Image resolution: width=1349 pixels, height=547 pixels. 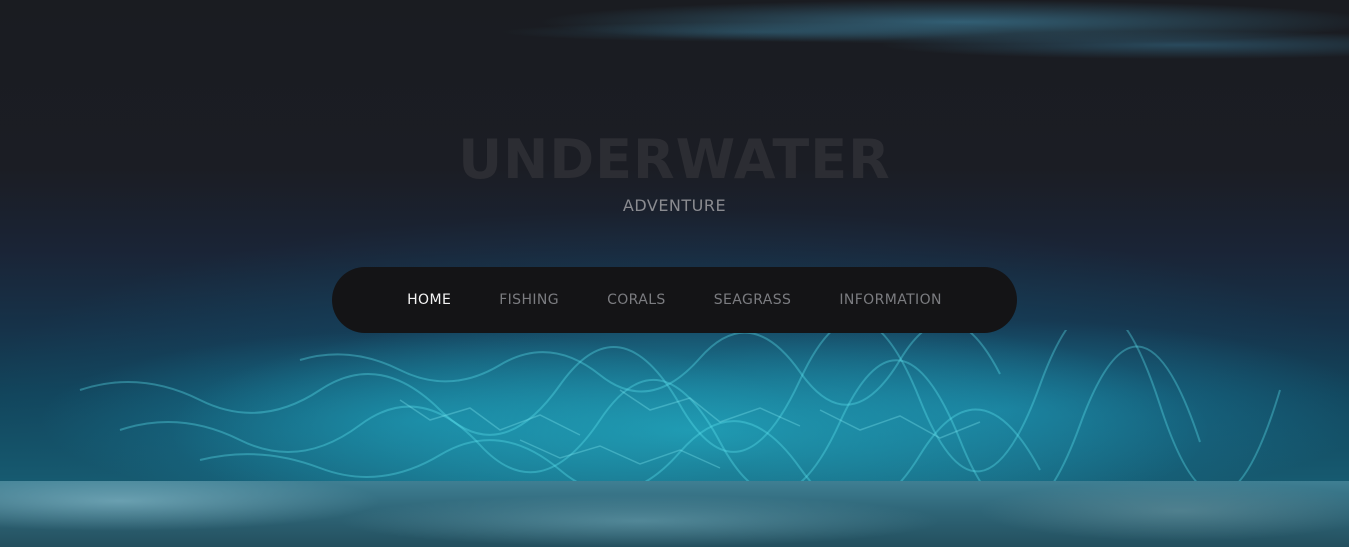 What do you see at coordinates (636, 300) in the screenshot?
I see `nav-item-corals: CORALS` at bounding box center [636, 300].